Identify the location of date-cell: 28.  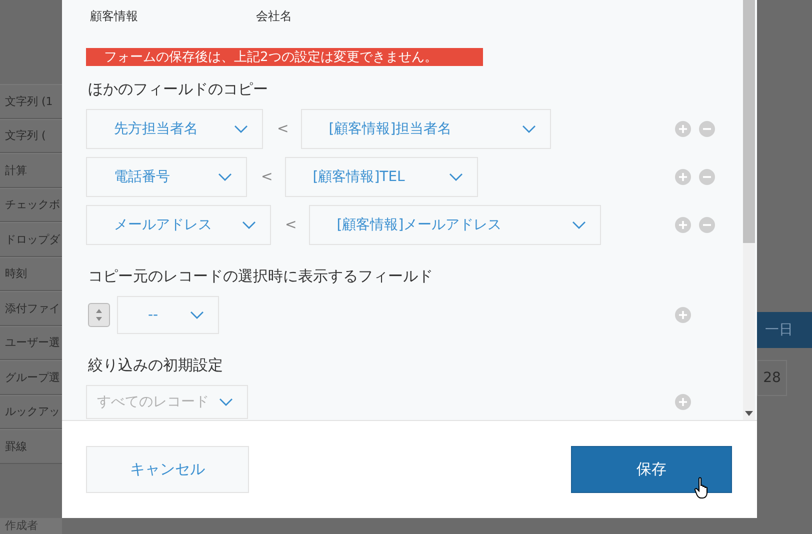
(772, 378).